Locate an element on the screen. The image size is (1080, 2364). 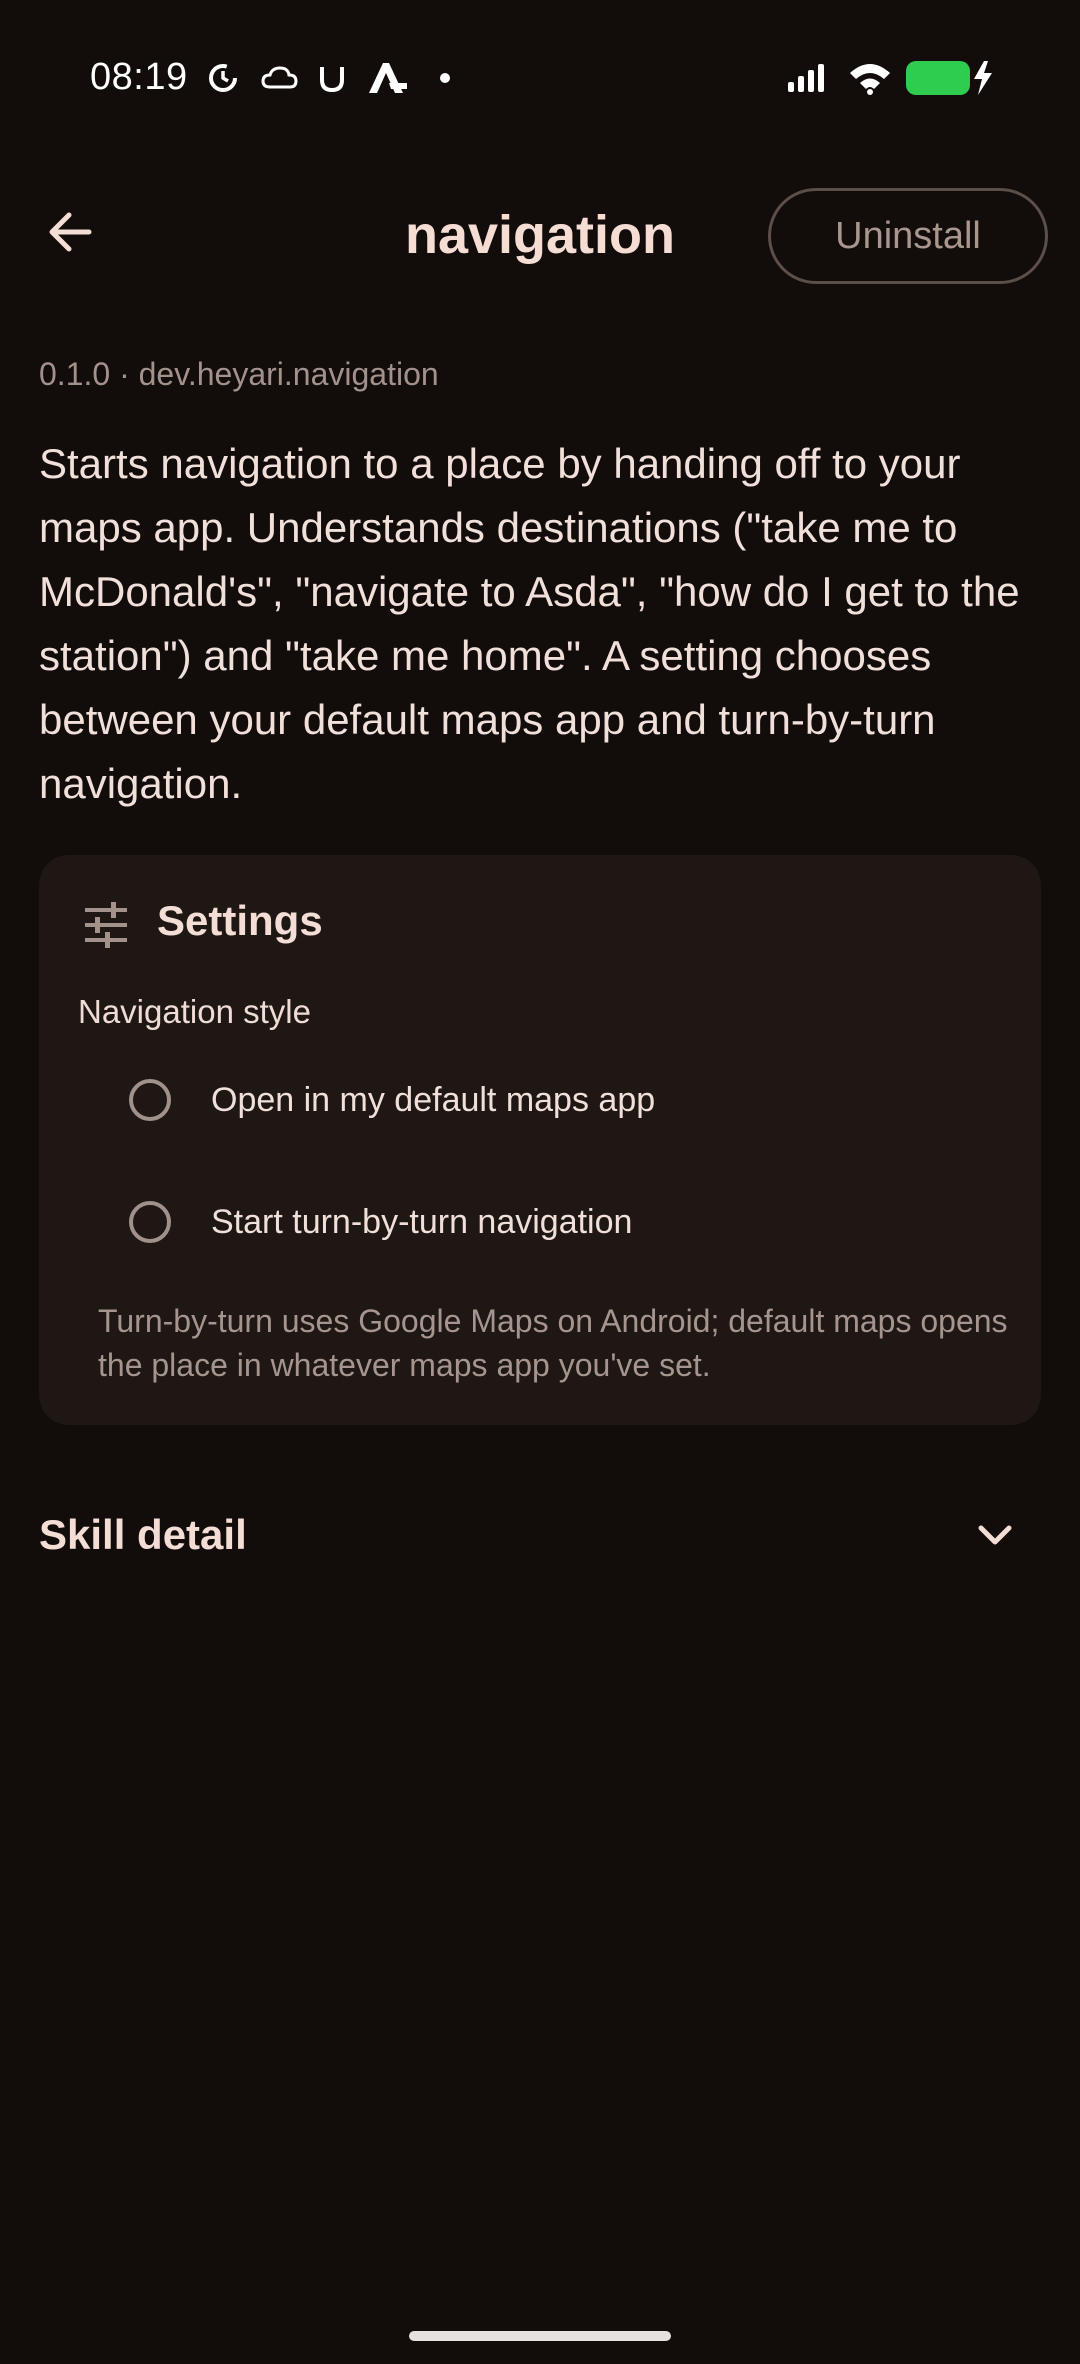
arrow-left-icon is located at coordinates (70, 232).